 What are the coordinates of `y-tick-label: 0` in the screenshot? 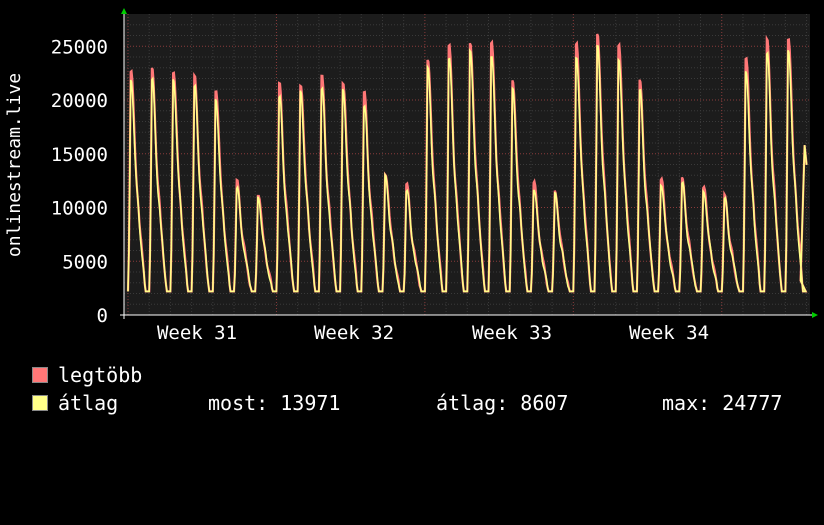 It's located at (102, 316).